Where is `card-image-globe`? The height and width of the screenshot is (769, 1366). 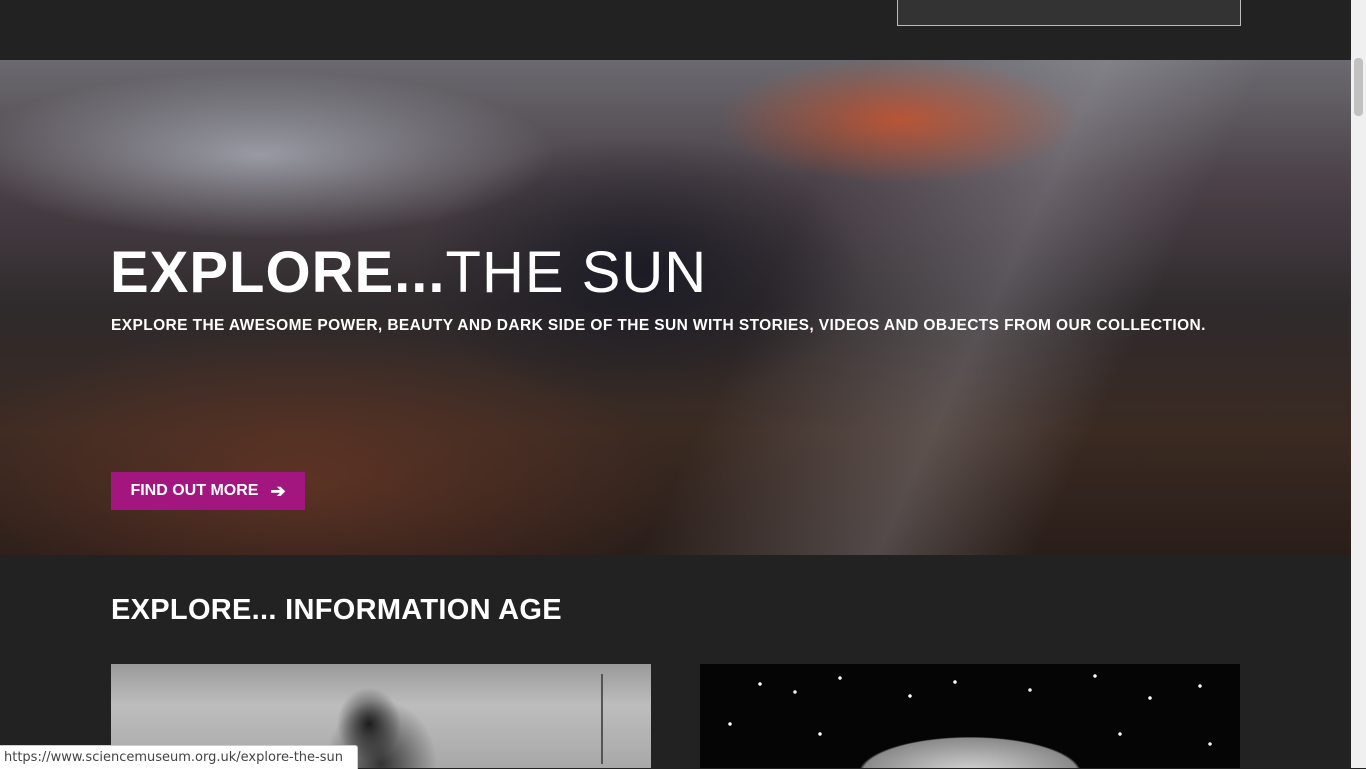 card-image-globe is located at coordinates (970, 716).